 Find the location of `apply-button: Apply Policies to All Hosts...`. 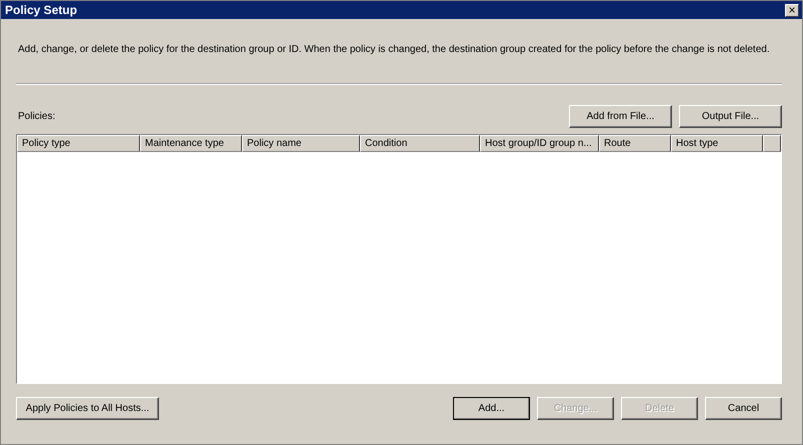

apply-button: Apply Policies to All Hosts... is located at coordinates (87, 408).